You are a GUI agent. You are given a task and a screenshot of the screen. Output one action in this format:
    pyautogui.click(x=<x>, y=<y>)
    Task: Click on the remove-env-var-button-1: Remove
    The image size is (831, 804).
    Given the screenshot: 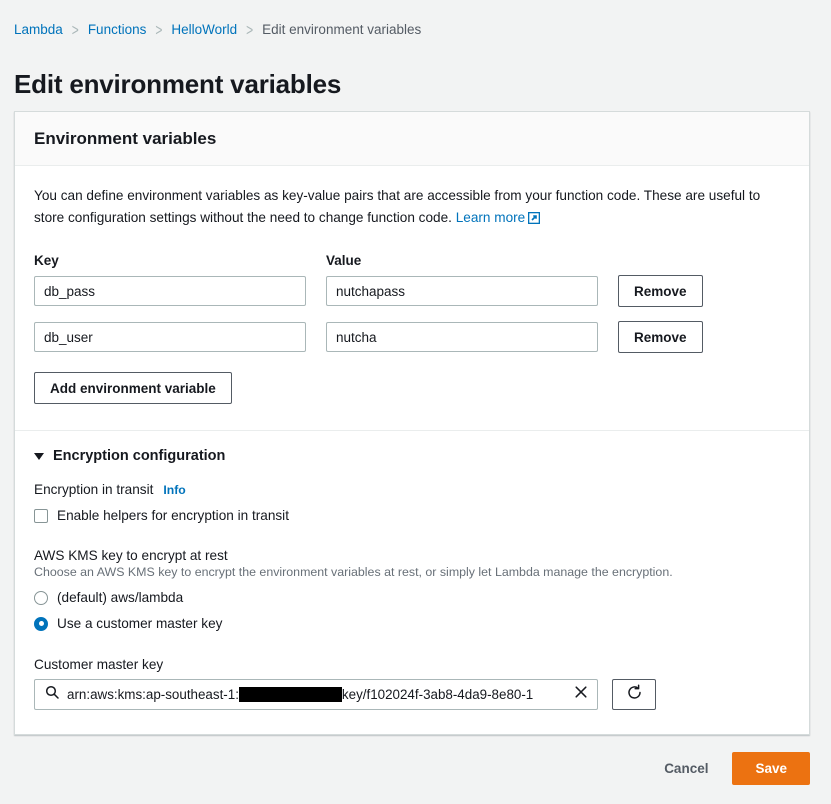 What is the action you would take?
    pyautogui.click(x=660, y=291)
    